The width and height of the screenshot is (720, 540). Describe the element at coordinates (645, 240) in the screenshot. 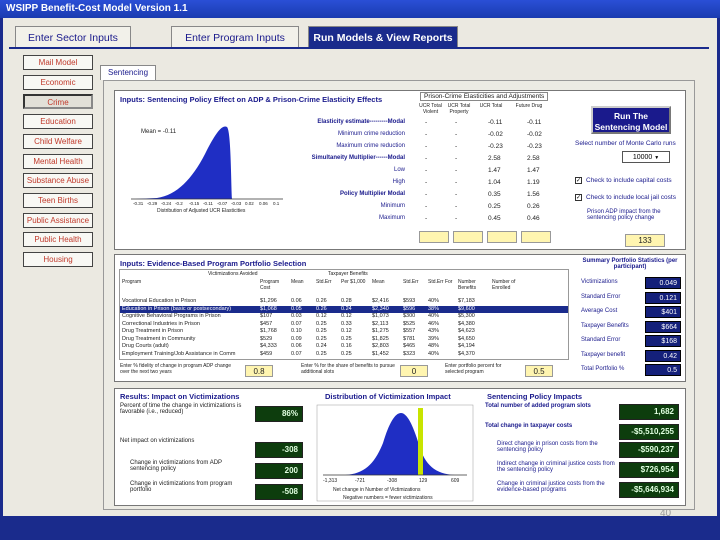

I see `adp-value: 133` at that location.